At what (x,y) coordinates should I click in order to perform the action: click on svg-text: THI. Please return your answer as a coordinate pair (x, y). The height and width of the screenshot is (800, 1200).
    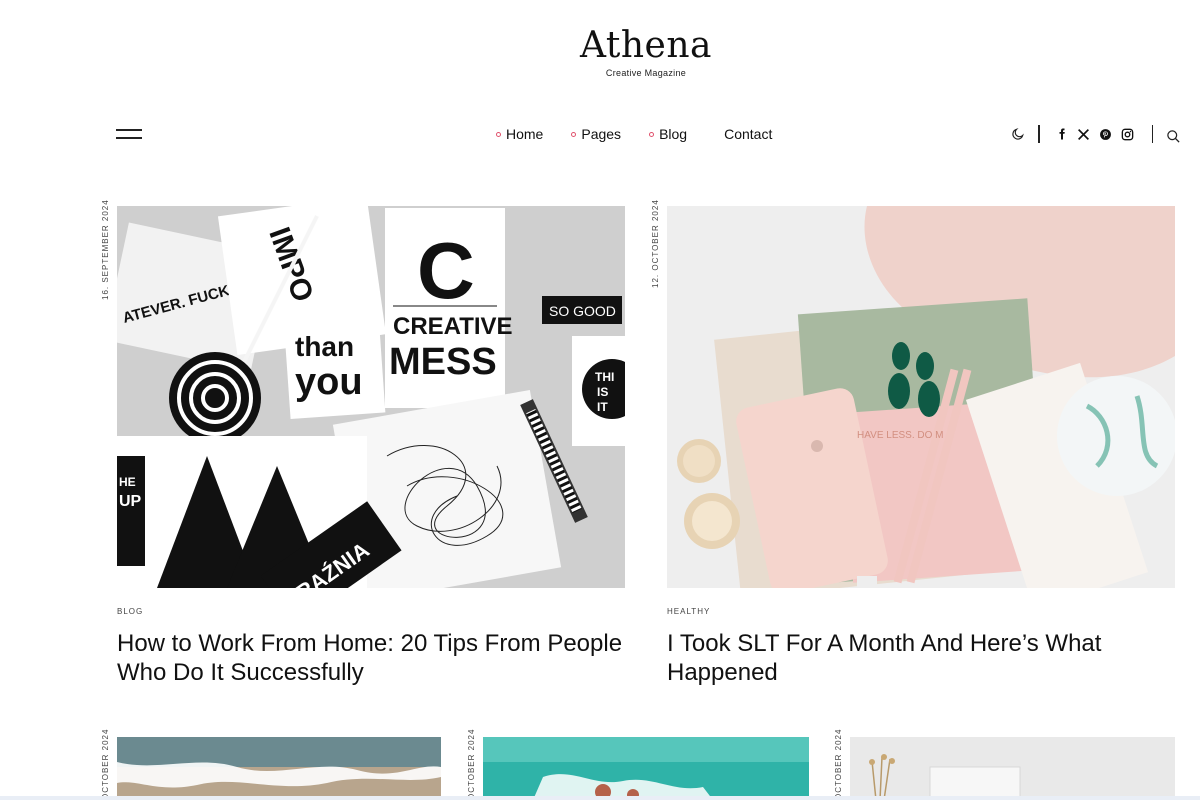
    Looking at the image, I should click on (604, 377).